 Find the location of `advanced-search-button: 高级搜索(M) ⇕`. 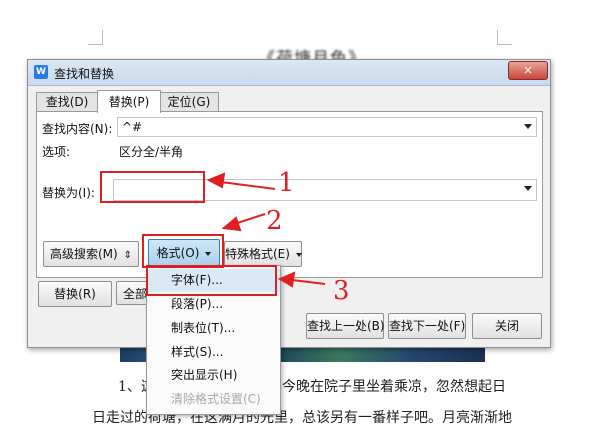

advanced-search-button: 高级搜索(M) ⇕ is located at coordinates (91, 254).